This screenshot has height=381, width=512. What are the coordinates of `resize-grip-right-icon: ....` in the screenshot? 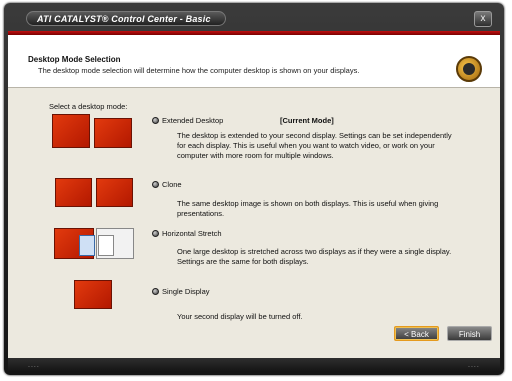 It's located at (474, 365).